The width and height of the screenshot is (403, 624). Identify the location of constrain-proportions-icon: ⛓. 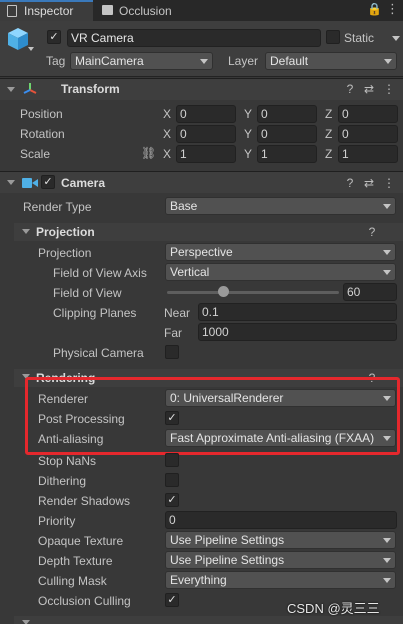
(148, 153).